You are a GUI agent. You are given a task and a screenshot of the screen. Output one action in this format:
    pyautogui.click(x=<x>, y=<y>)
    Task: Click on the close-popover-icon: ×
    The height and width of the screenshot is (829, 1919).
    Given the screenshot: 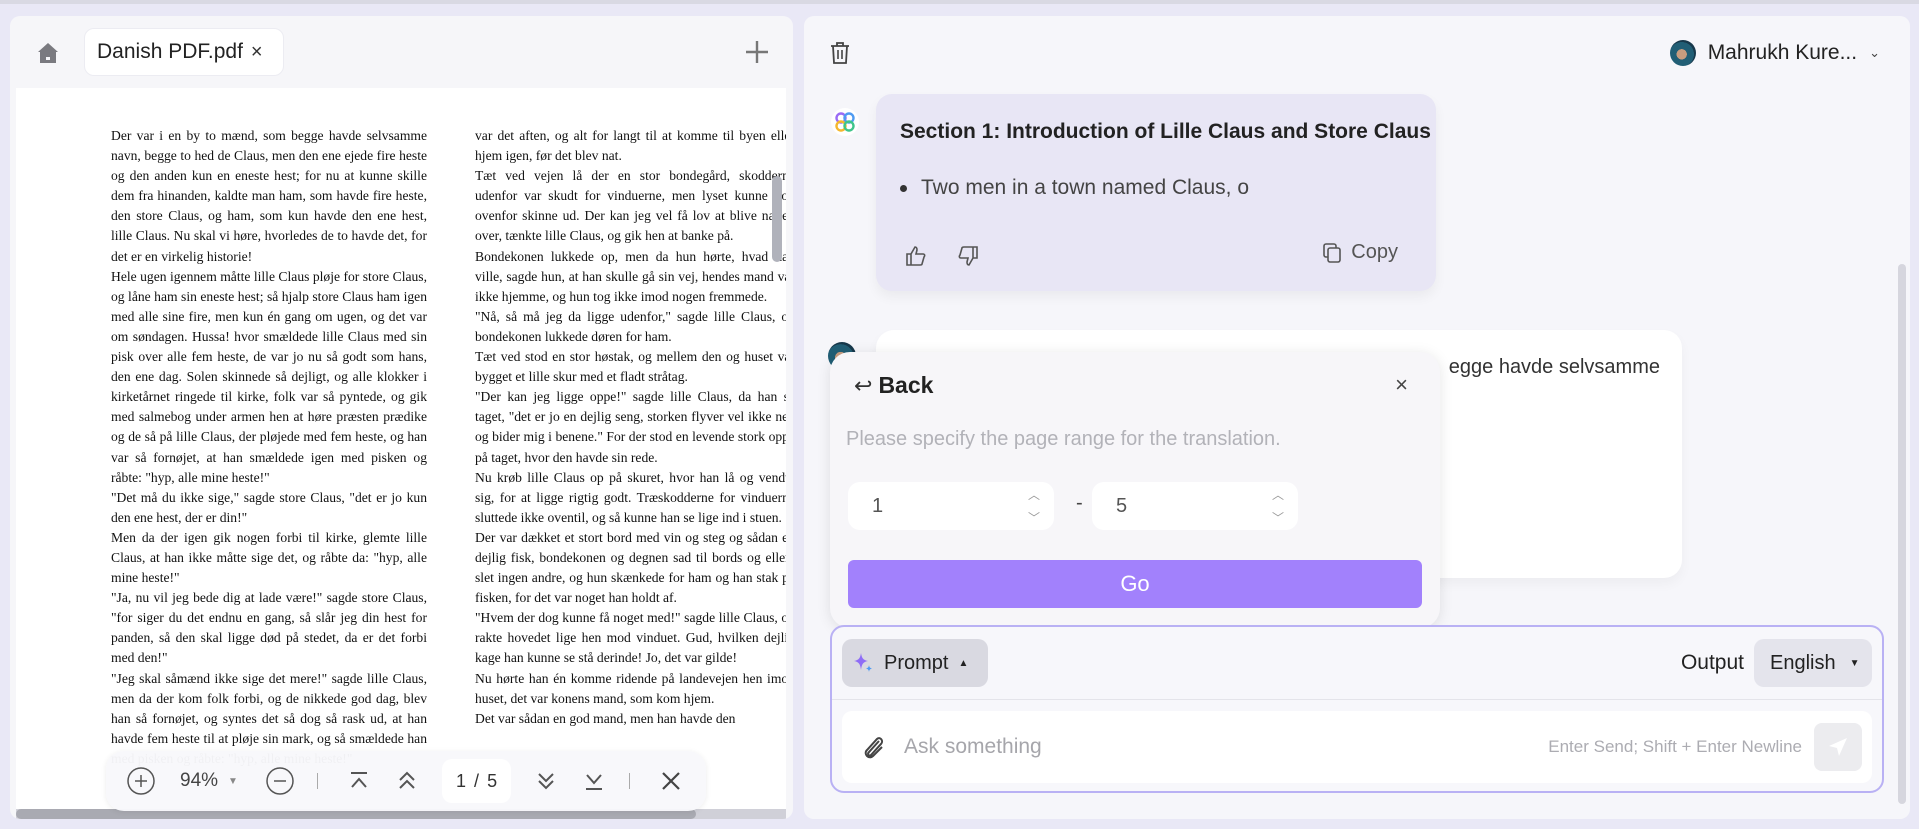 What is the action you would take?
    pyautogui.click(x=1401, y=385)
    